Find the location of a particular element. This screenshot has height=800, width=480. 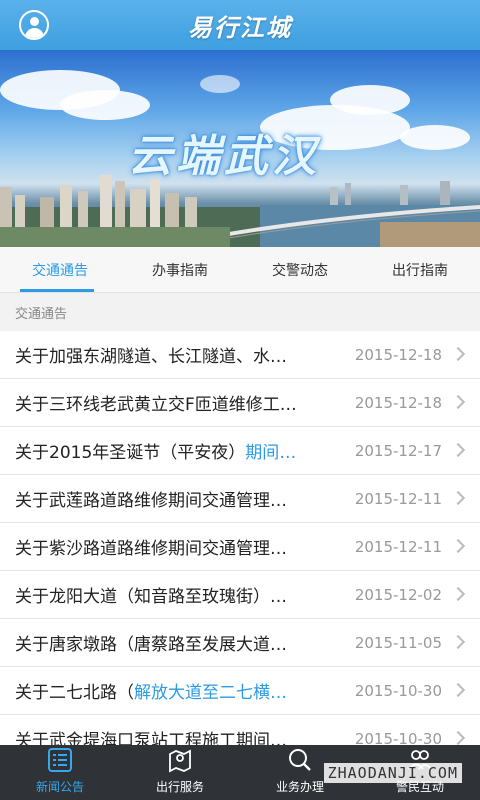

map-icon is located at coordinates (180, 761).